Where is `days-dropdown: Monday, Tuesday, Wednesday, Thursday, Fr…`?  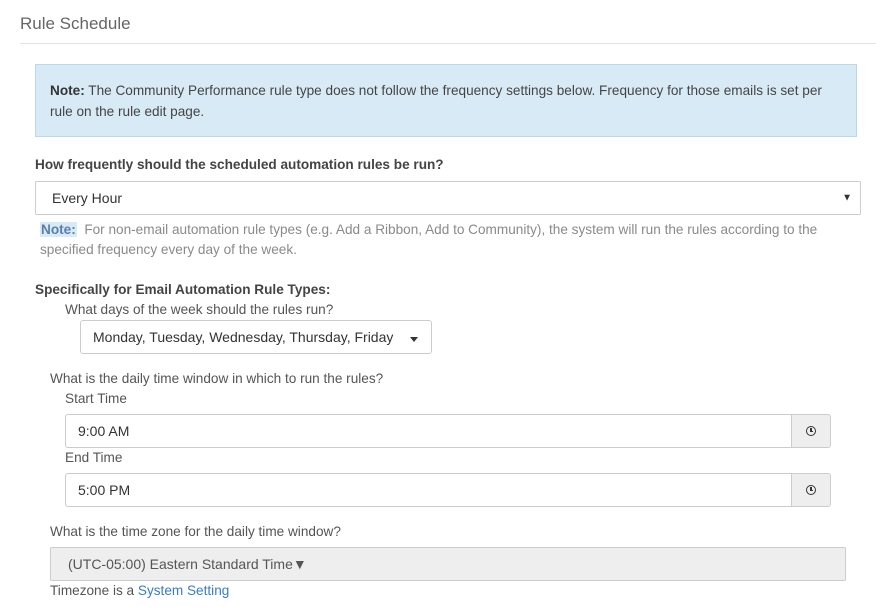
days-dropdown: Monday, Tuesday, Wednesday, Thursday, Fr… is located at coordinates (256, 337).